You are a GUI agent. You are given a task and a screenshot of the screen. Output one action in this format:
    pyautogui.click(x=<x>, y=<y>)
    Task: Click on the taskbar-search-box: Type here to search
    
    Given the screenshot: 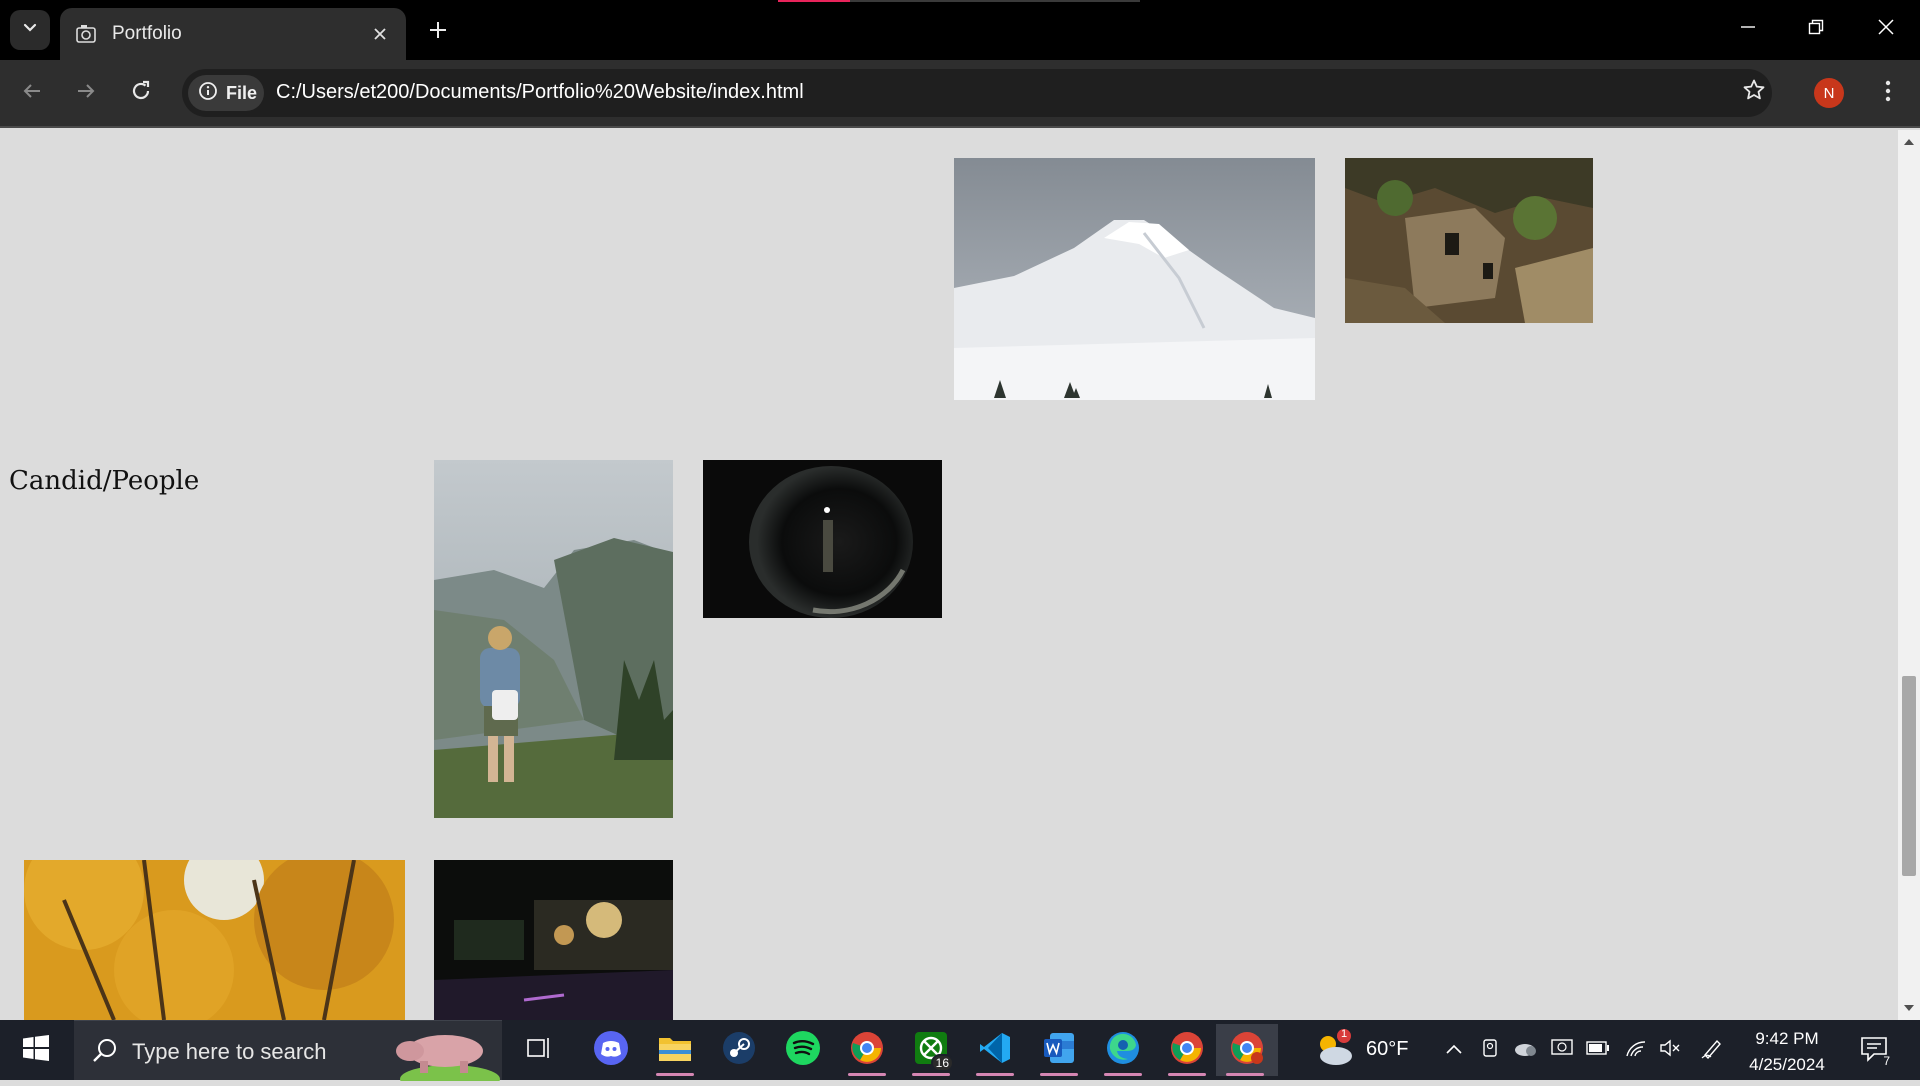 What is the action you would take?
    pyautogui.click(x=288, y=1053)
    